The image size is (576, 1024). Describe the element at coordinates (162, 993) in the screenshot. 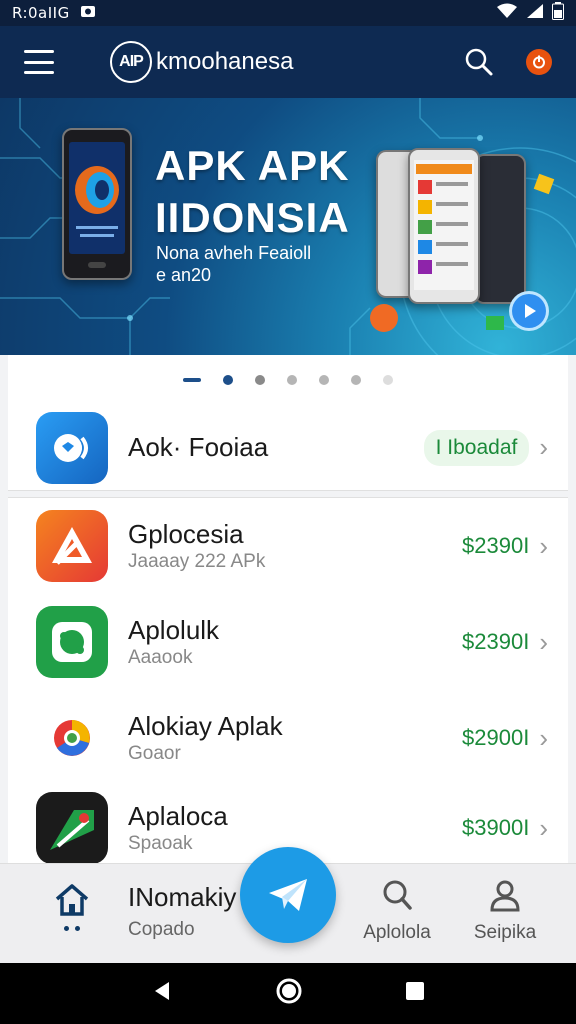

I see `back-icon` at that location.